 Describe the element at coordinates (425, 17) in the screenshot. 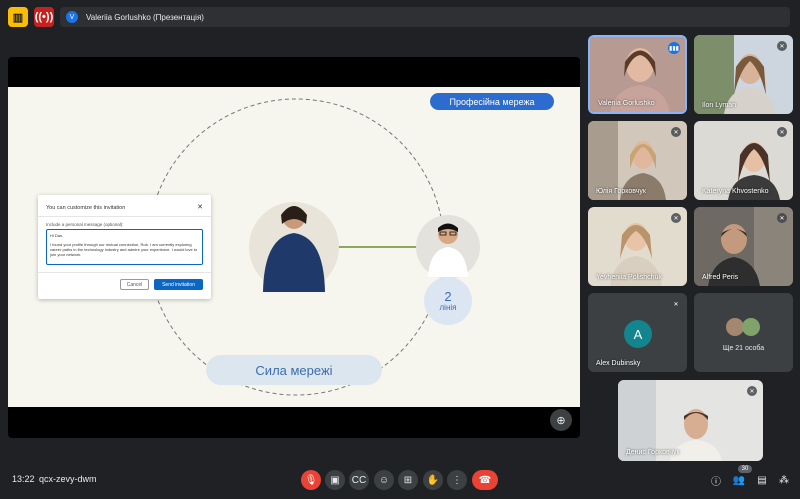

I see `presentation-banner: V Valeriia Gorlushko (Презентація)` at that location.